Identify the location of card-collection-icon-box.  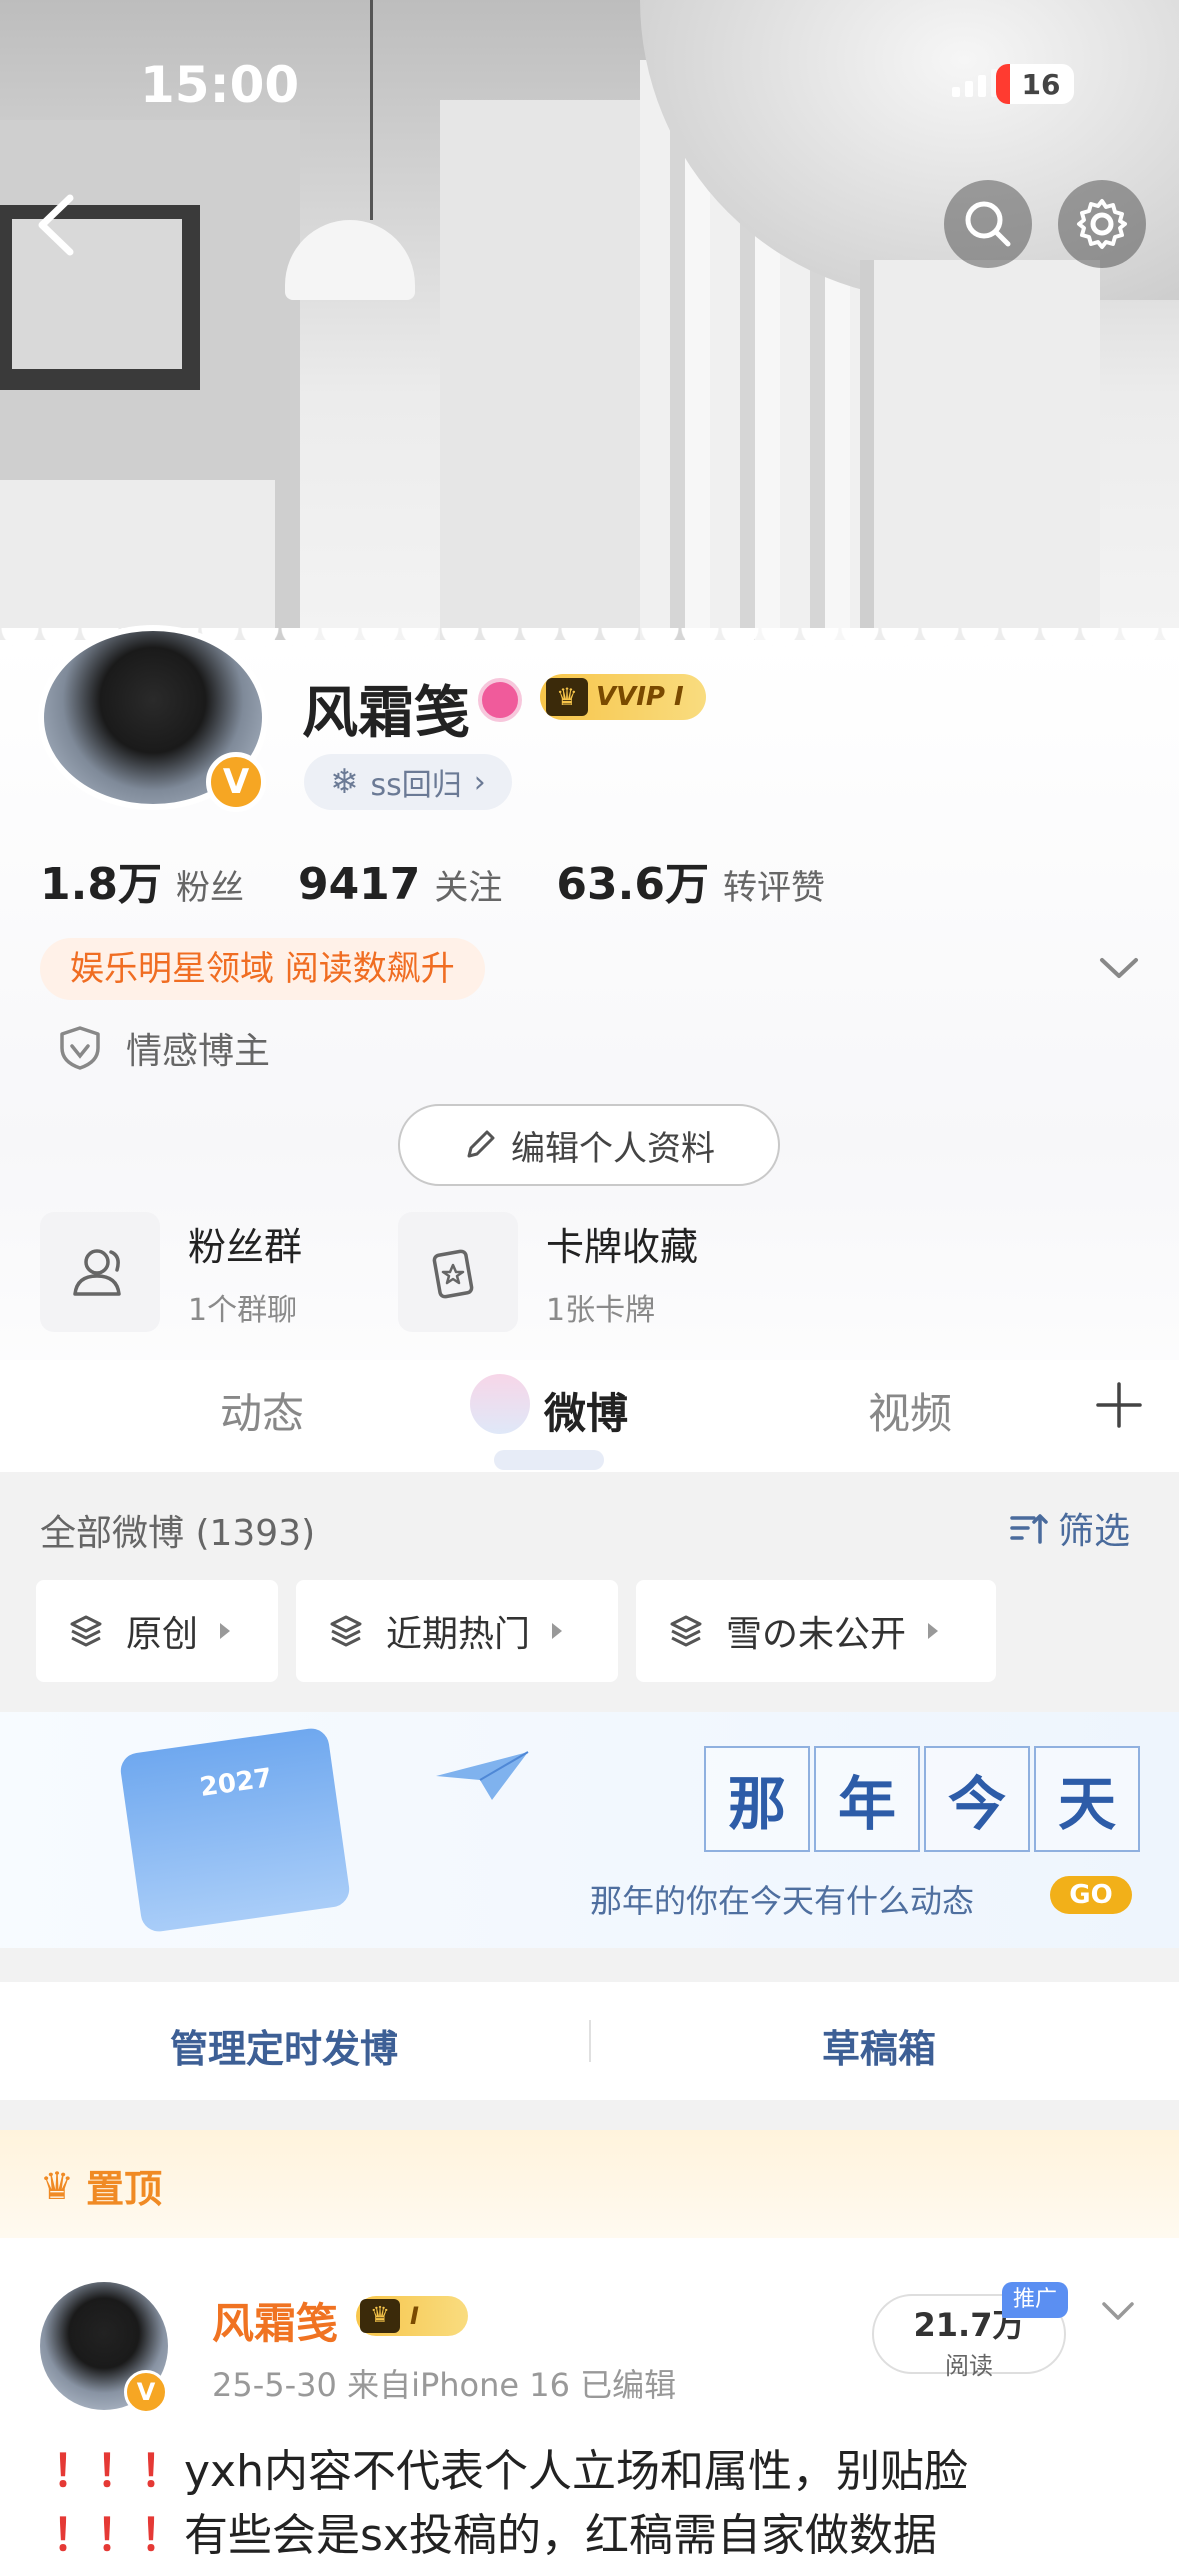
(458, 1272).